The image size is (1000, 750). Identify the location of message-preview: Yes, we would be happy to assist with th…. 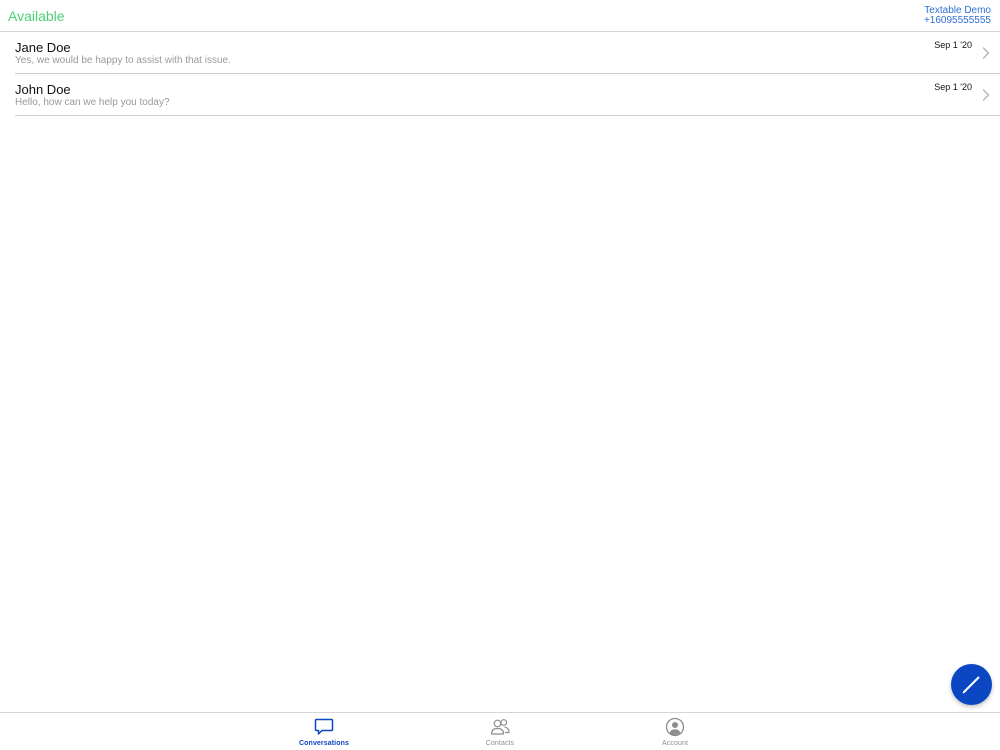
(123, 60).